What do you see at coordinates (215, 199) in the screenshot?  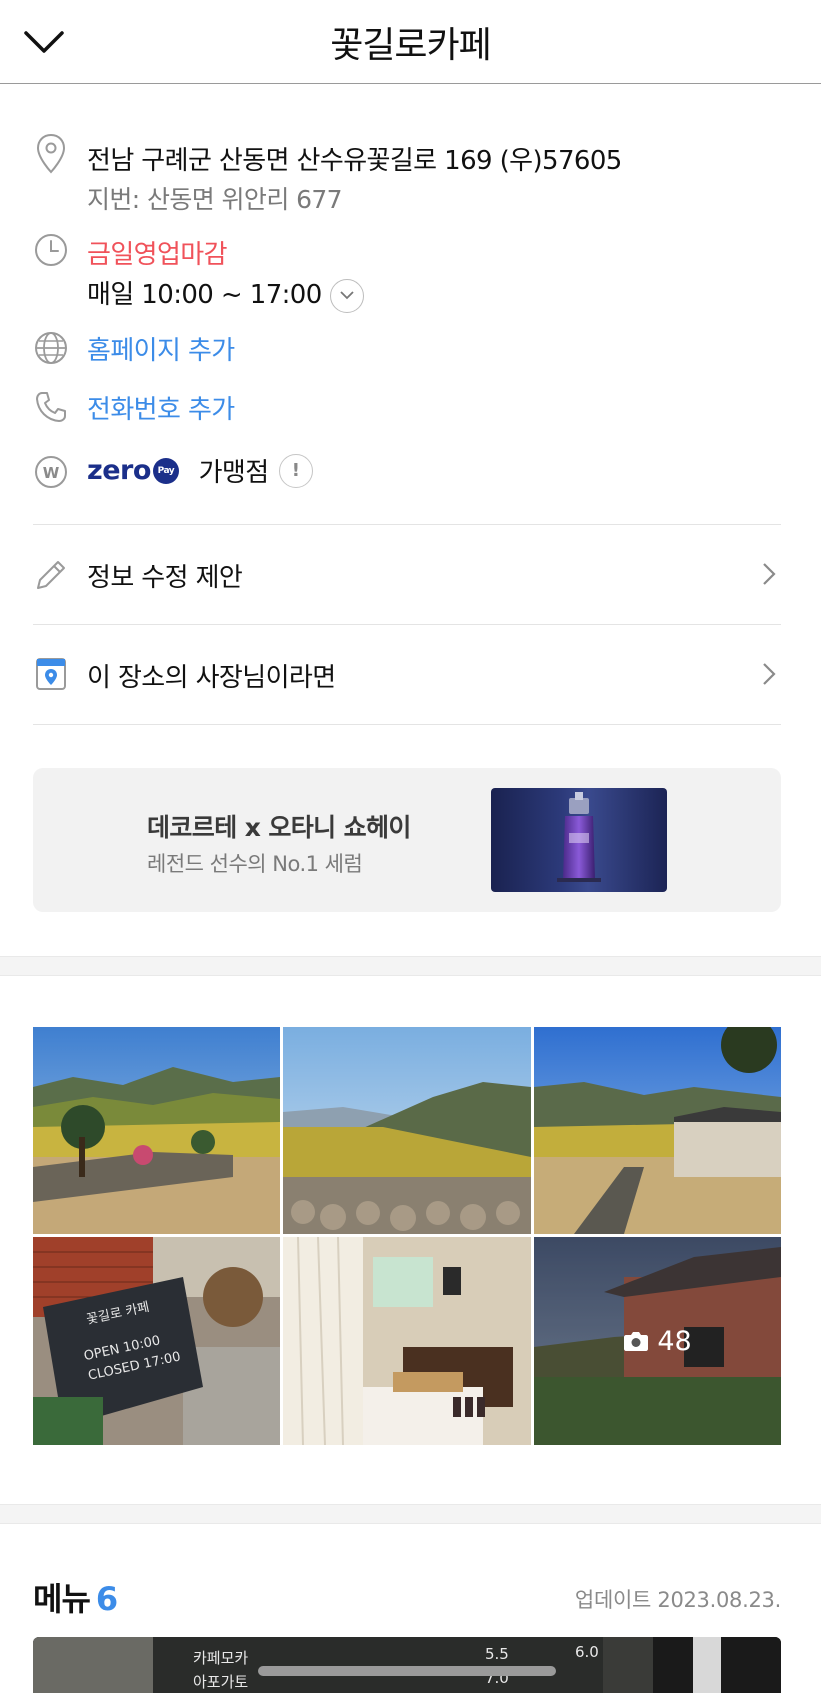 I see `address-lot: 지번: 산동면 위안리 677` at bounding box center [215, 199].